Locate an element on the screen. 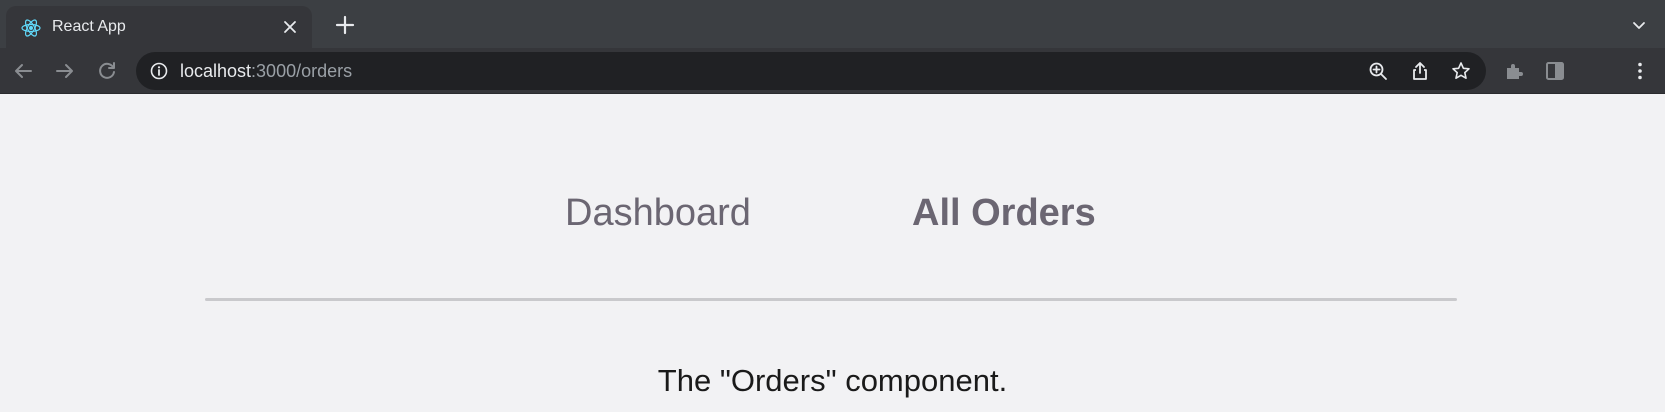  orders-component-text: The "Orders" component. is located at coordinates (832, 380).